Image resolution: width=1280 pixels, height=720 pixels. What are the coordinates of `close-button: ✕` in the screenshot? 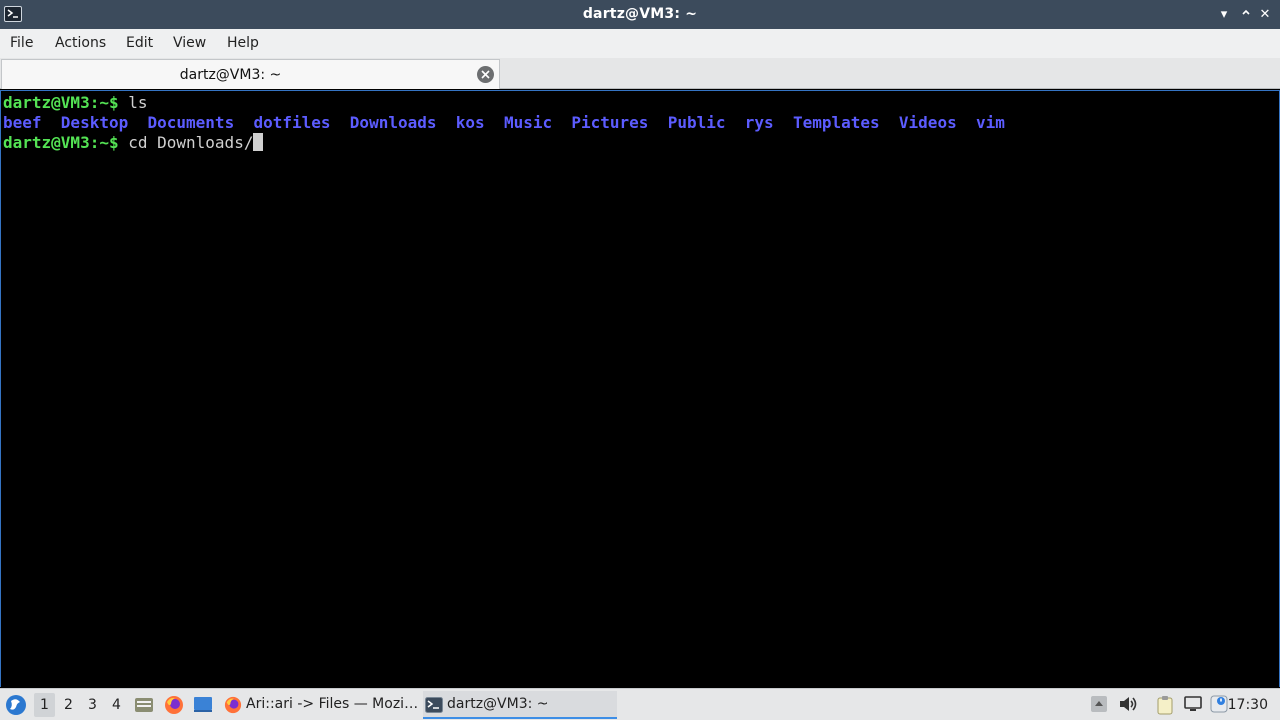 It's located at (1265, 15).